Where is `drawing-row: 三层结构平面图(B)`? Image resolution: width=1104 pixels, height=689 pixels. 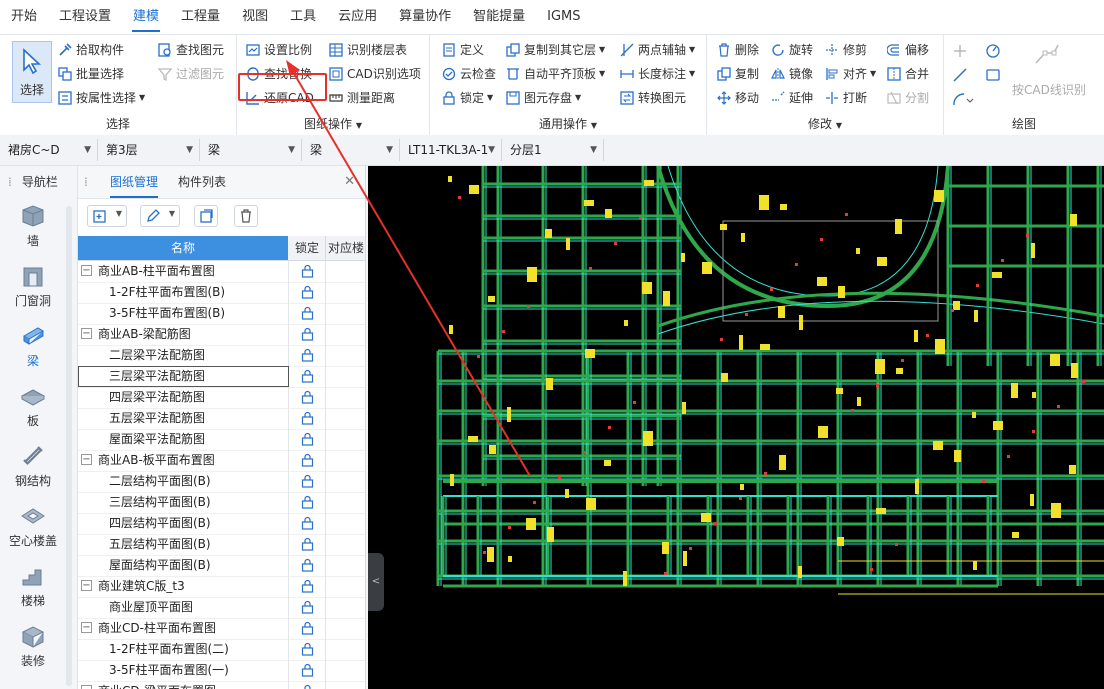
drawing-row: 三层结构平面图(B) is located at coordinates (221, 503).